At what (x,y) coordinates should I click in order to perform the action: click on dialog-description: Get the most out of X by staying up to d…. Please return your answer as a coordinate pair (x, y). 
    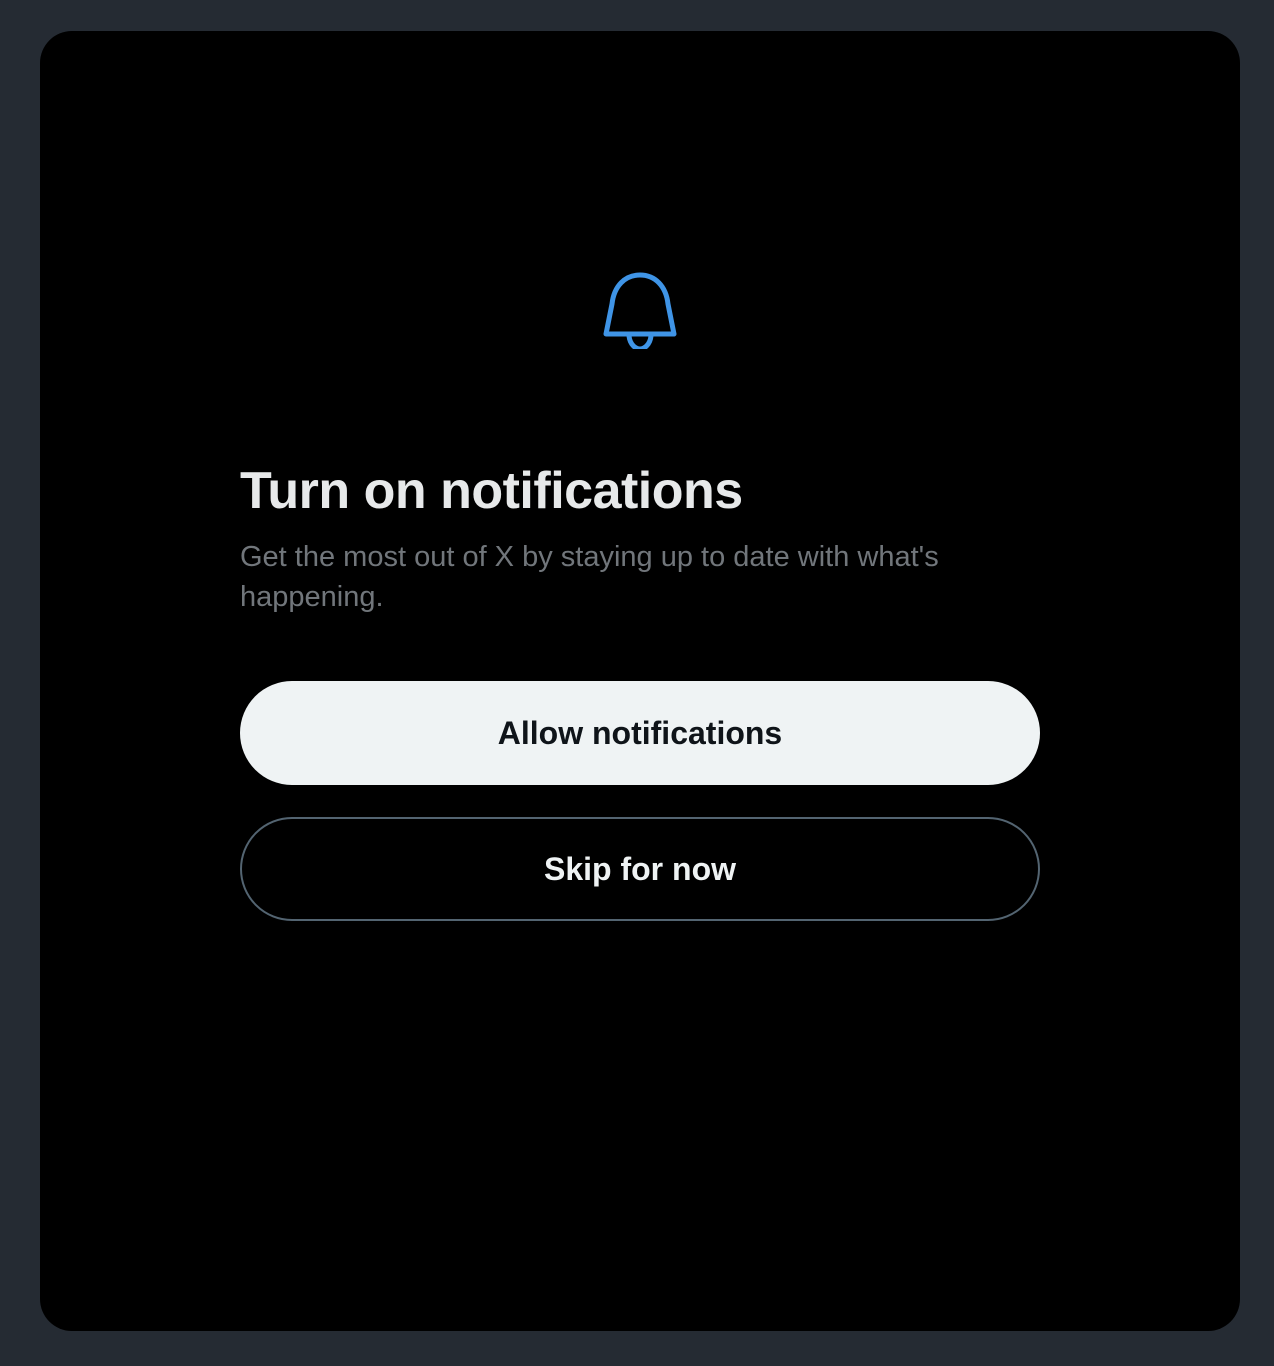
    Looking at the image, I should click on (589, 577).